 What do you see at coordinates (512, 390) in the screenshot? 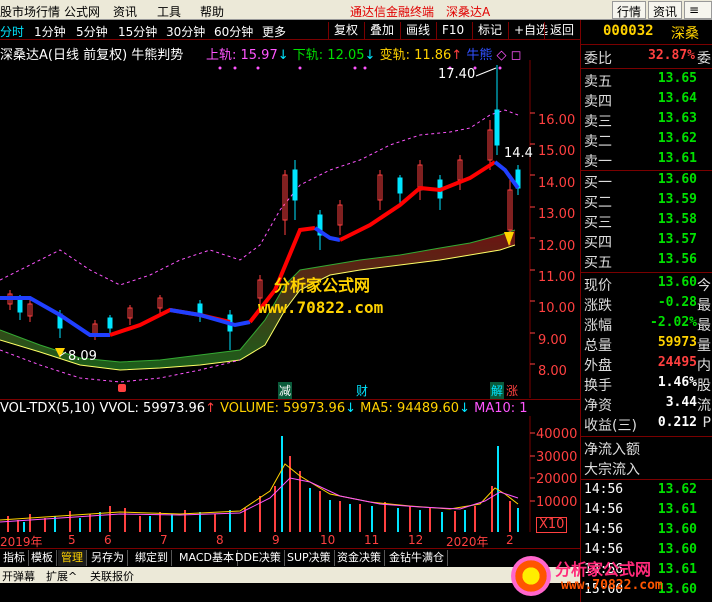
I see `event-label: 涨` at bounding box center [512, 390].